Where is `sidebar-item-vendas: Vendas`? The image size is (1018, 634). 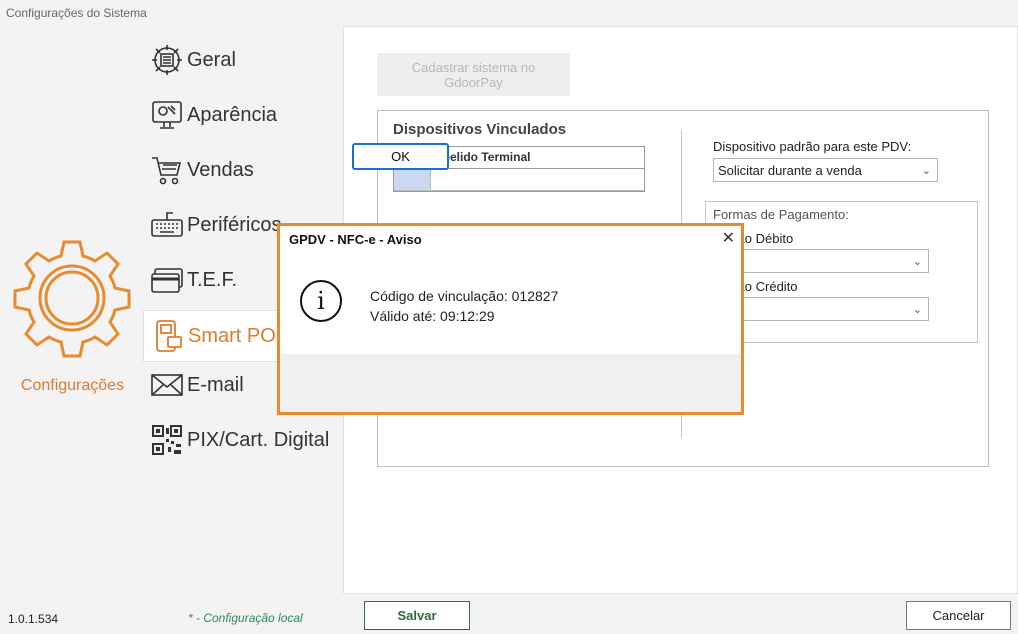
sidebar-item-vendas: Vendas is located at coordinates (241, 170).